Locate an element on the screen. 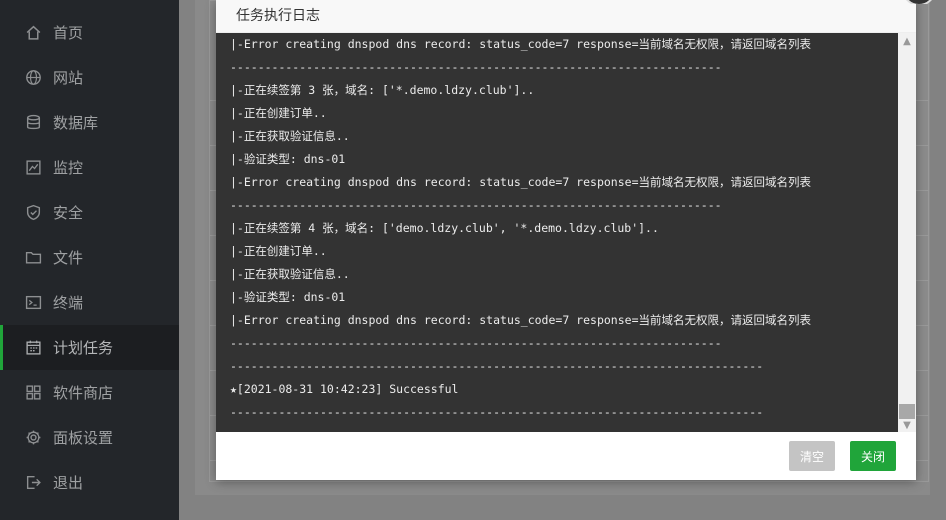 This screenshot has height=520, width=946. scrollbar-thumb is located at coordinates (907, 411).